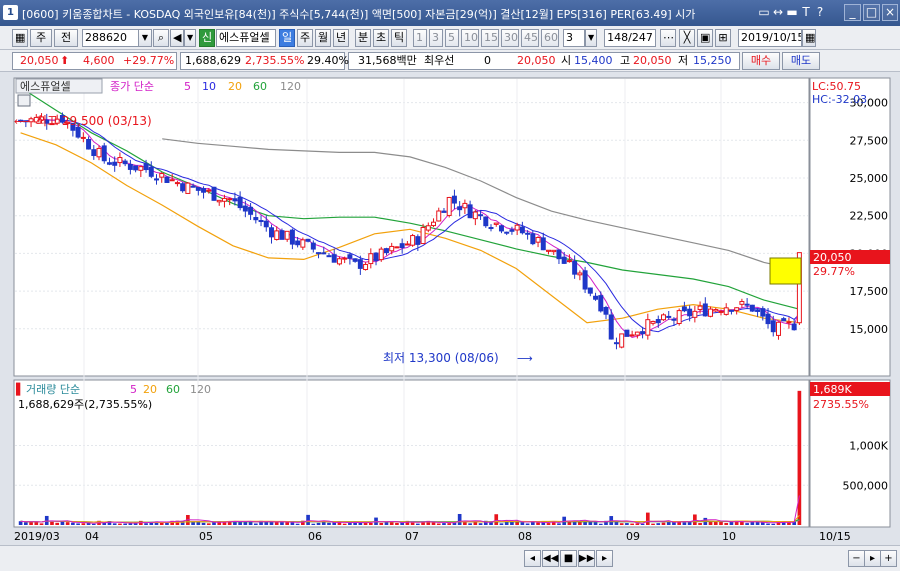 This screenshot has width=900, height=571. What do you see at coordinates (761, 61) in the screenshot?
I see `buy-button: 매수` at bounding box center [761, 61].